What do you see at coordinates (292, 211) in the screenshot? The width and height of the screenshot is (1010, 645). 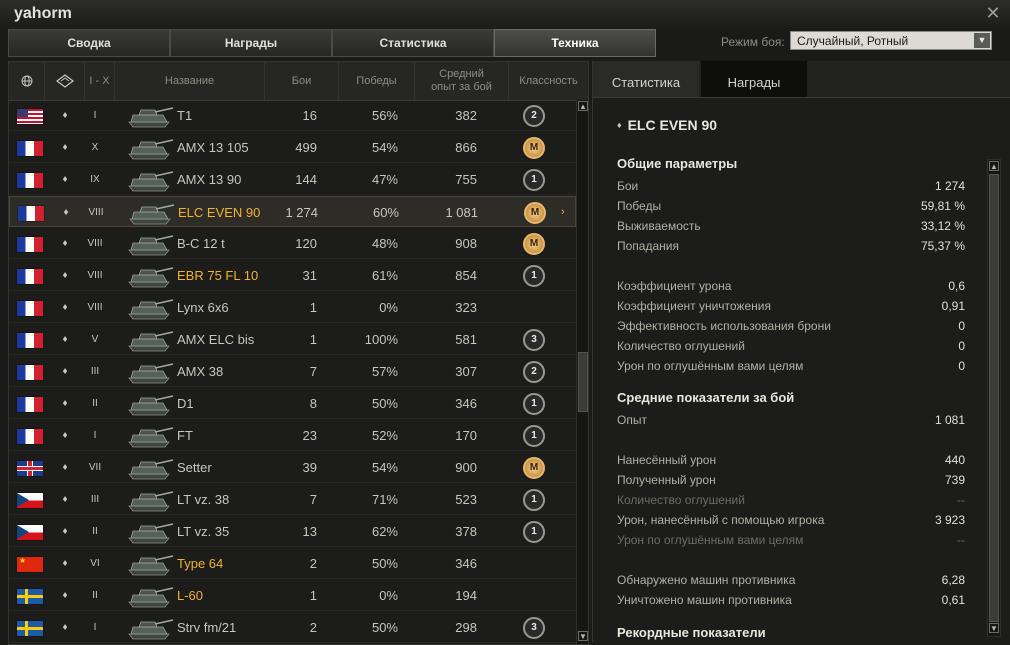 I see `table-row: ♦ VIII ELC EVEN 90 1 274 60% 1 081 M ›` at bounding box center [292, 211].